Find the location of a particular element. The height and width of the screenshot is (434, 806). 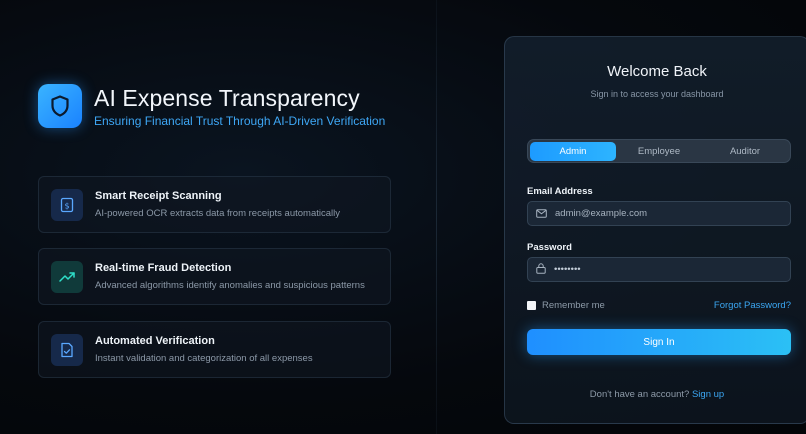

signup-row: Don't have an account? Sign up is located at coordinates (655, 394).